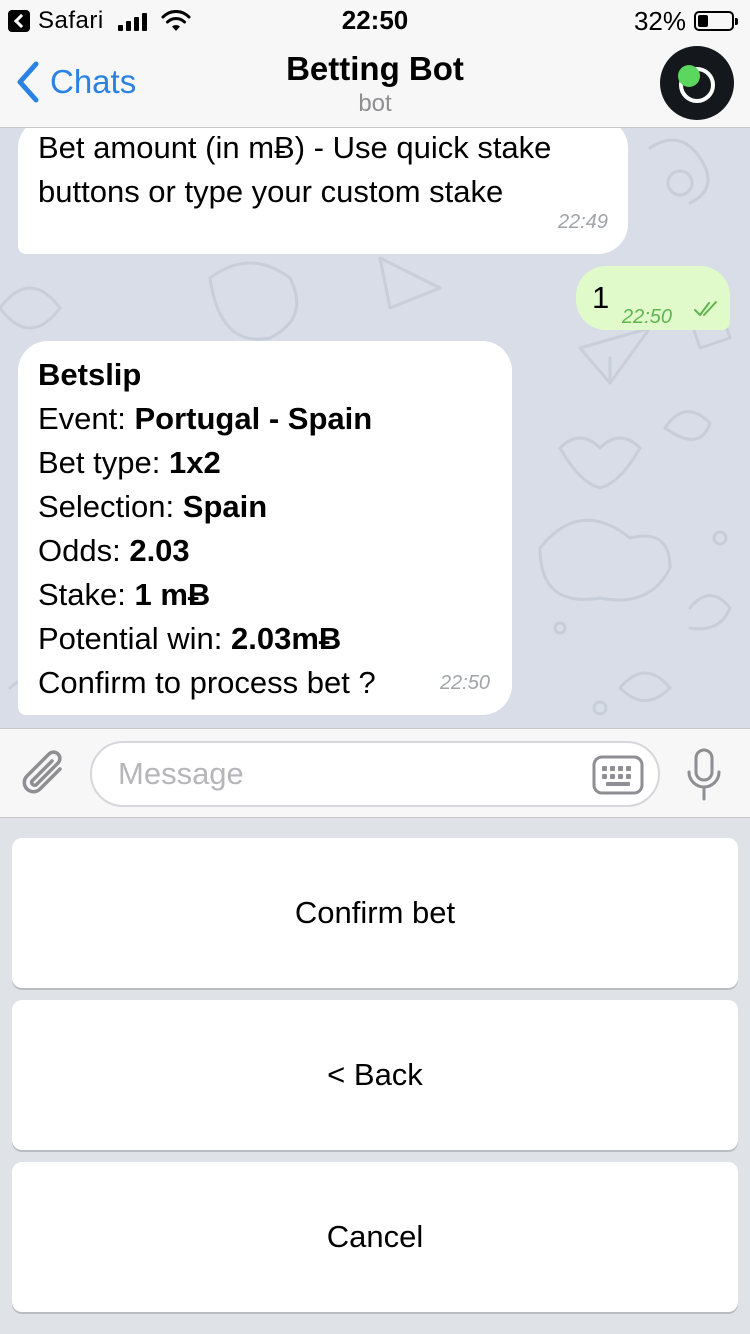 Image resolution: width=750 pixels, height=1334 pixels. I want to click on message-time: 22:49, so click(582, 222).